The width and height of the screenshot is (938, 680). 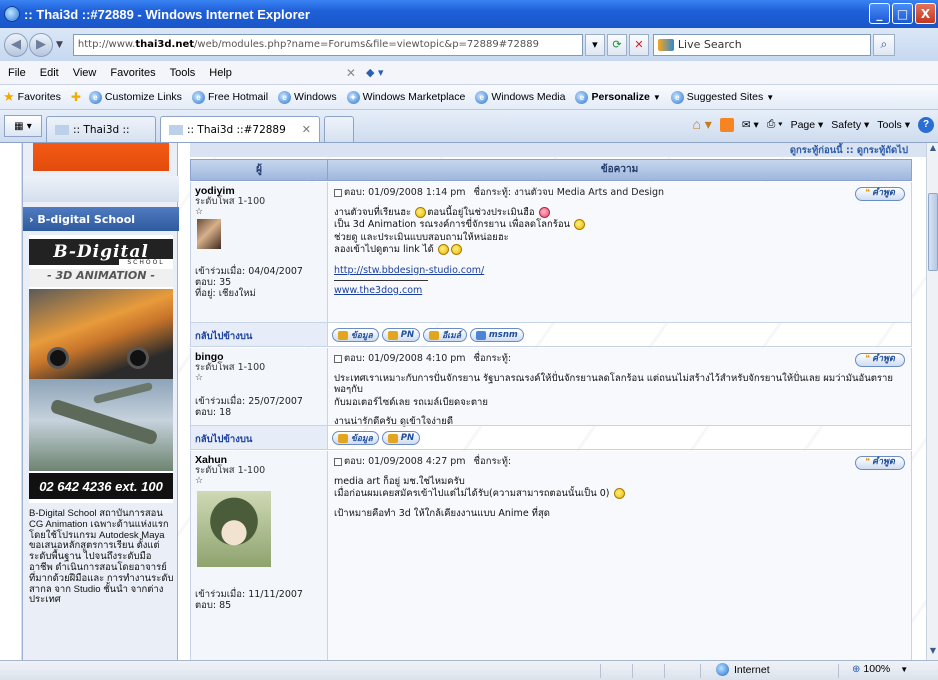 What do you see at coordinates (16, 44) in the screenshot?
I see `back-button: ◀` at bounding box center [16, 44].